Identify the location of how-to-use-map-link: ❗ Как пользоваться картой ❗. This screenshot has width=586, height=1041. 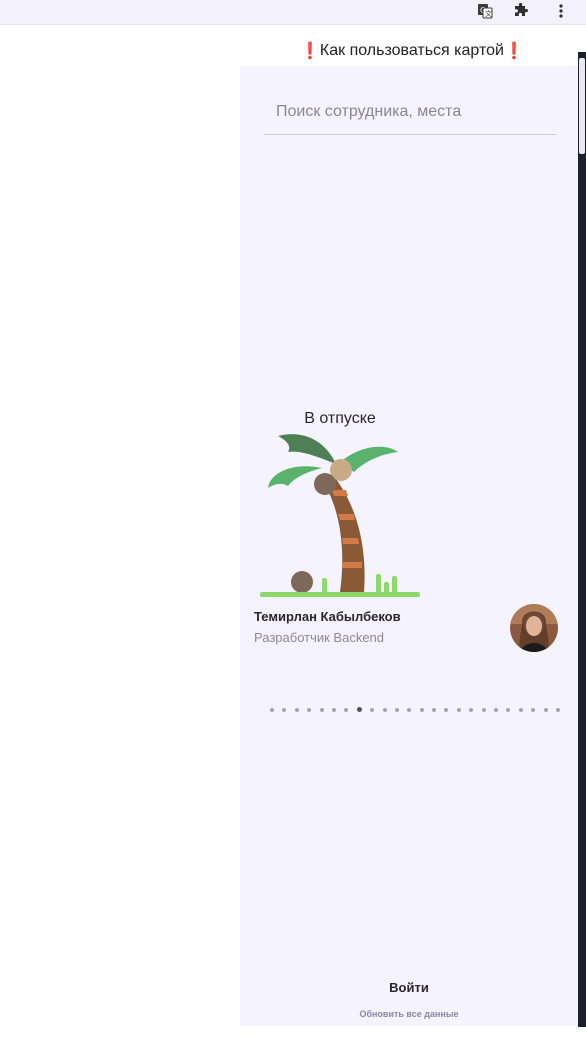
(443, 51).